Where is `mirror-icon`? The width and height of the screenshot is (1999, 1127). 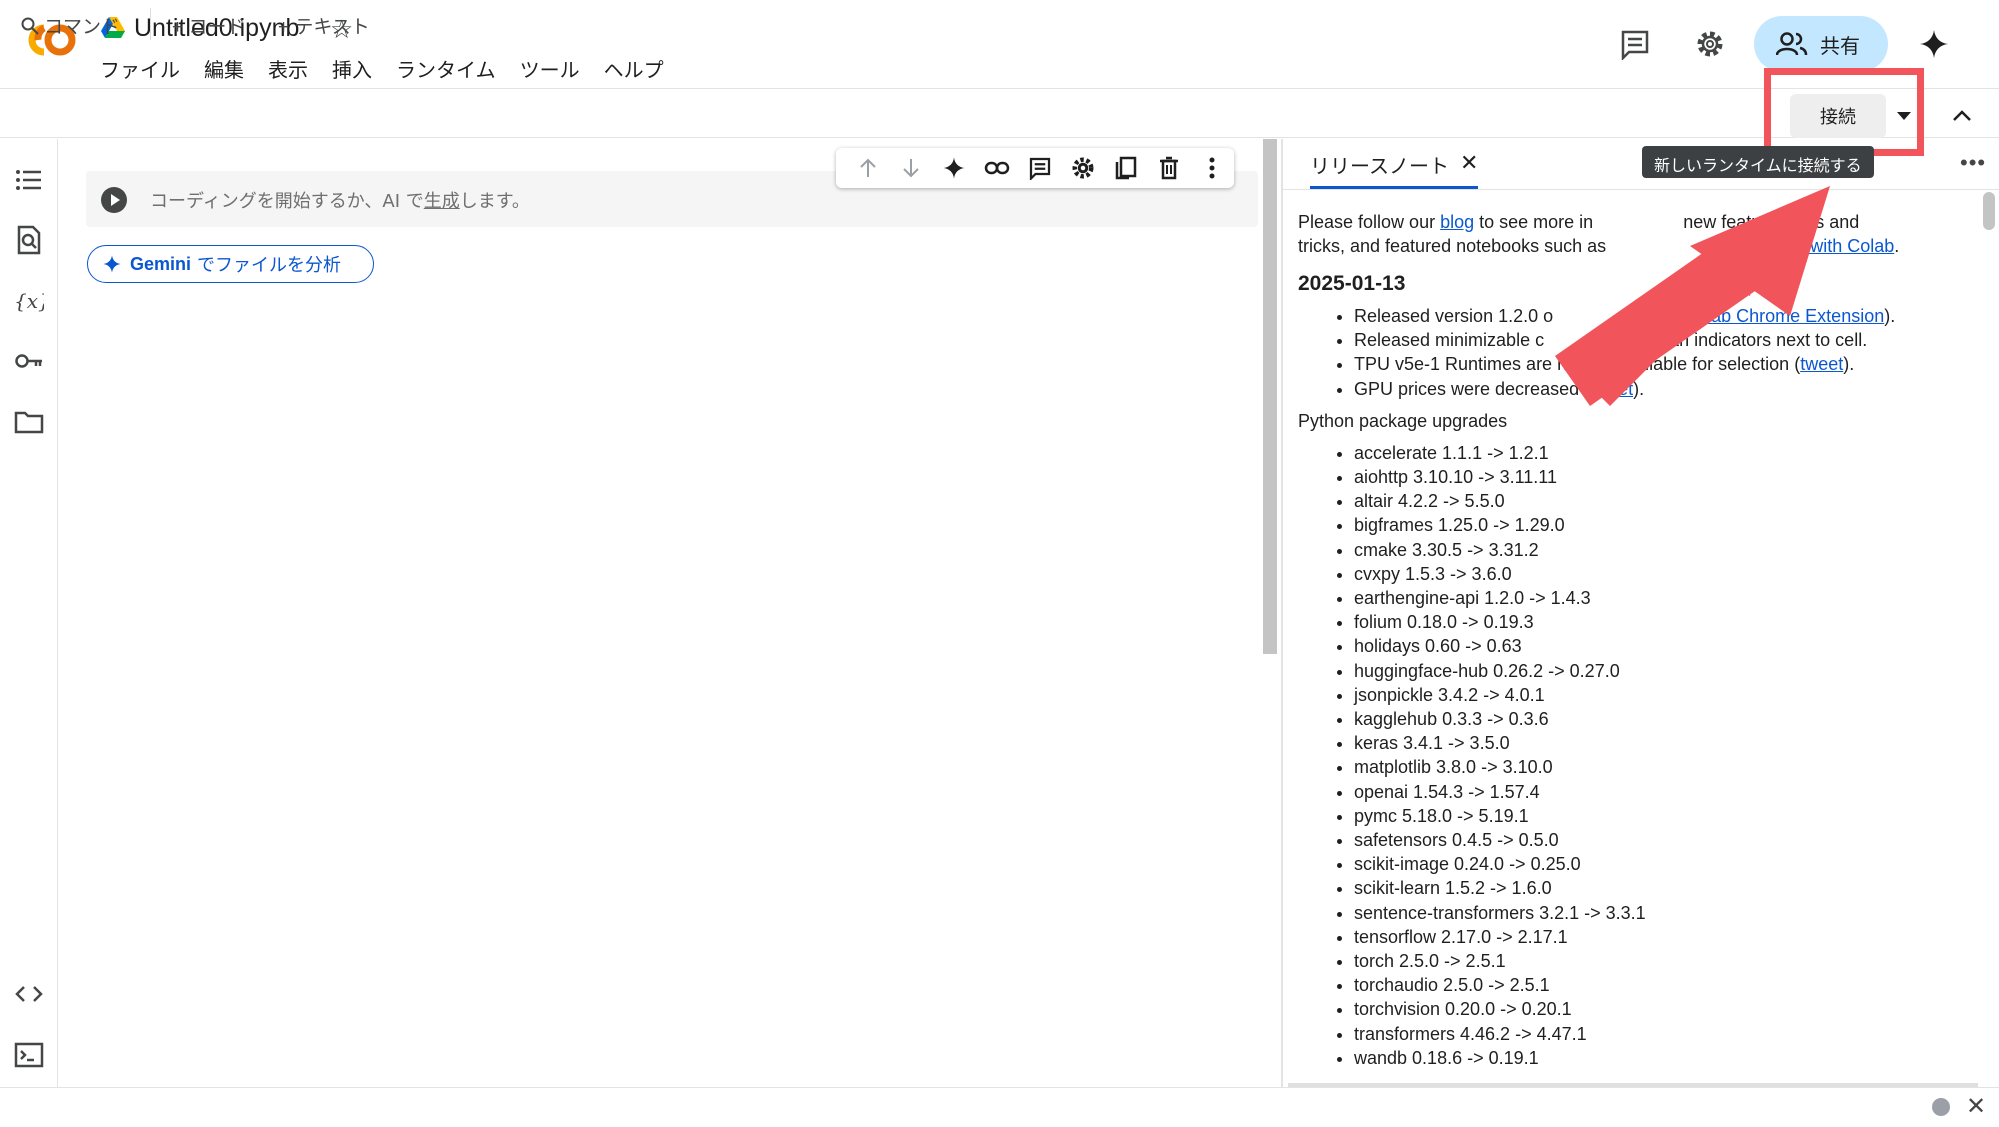 mirror-icon is located at coordinates (1126, 168).